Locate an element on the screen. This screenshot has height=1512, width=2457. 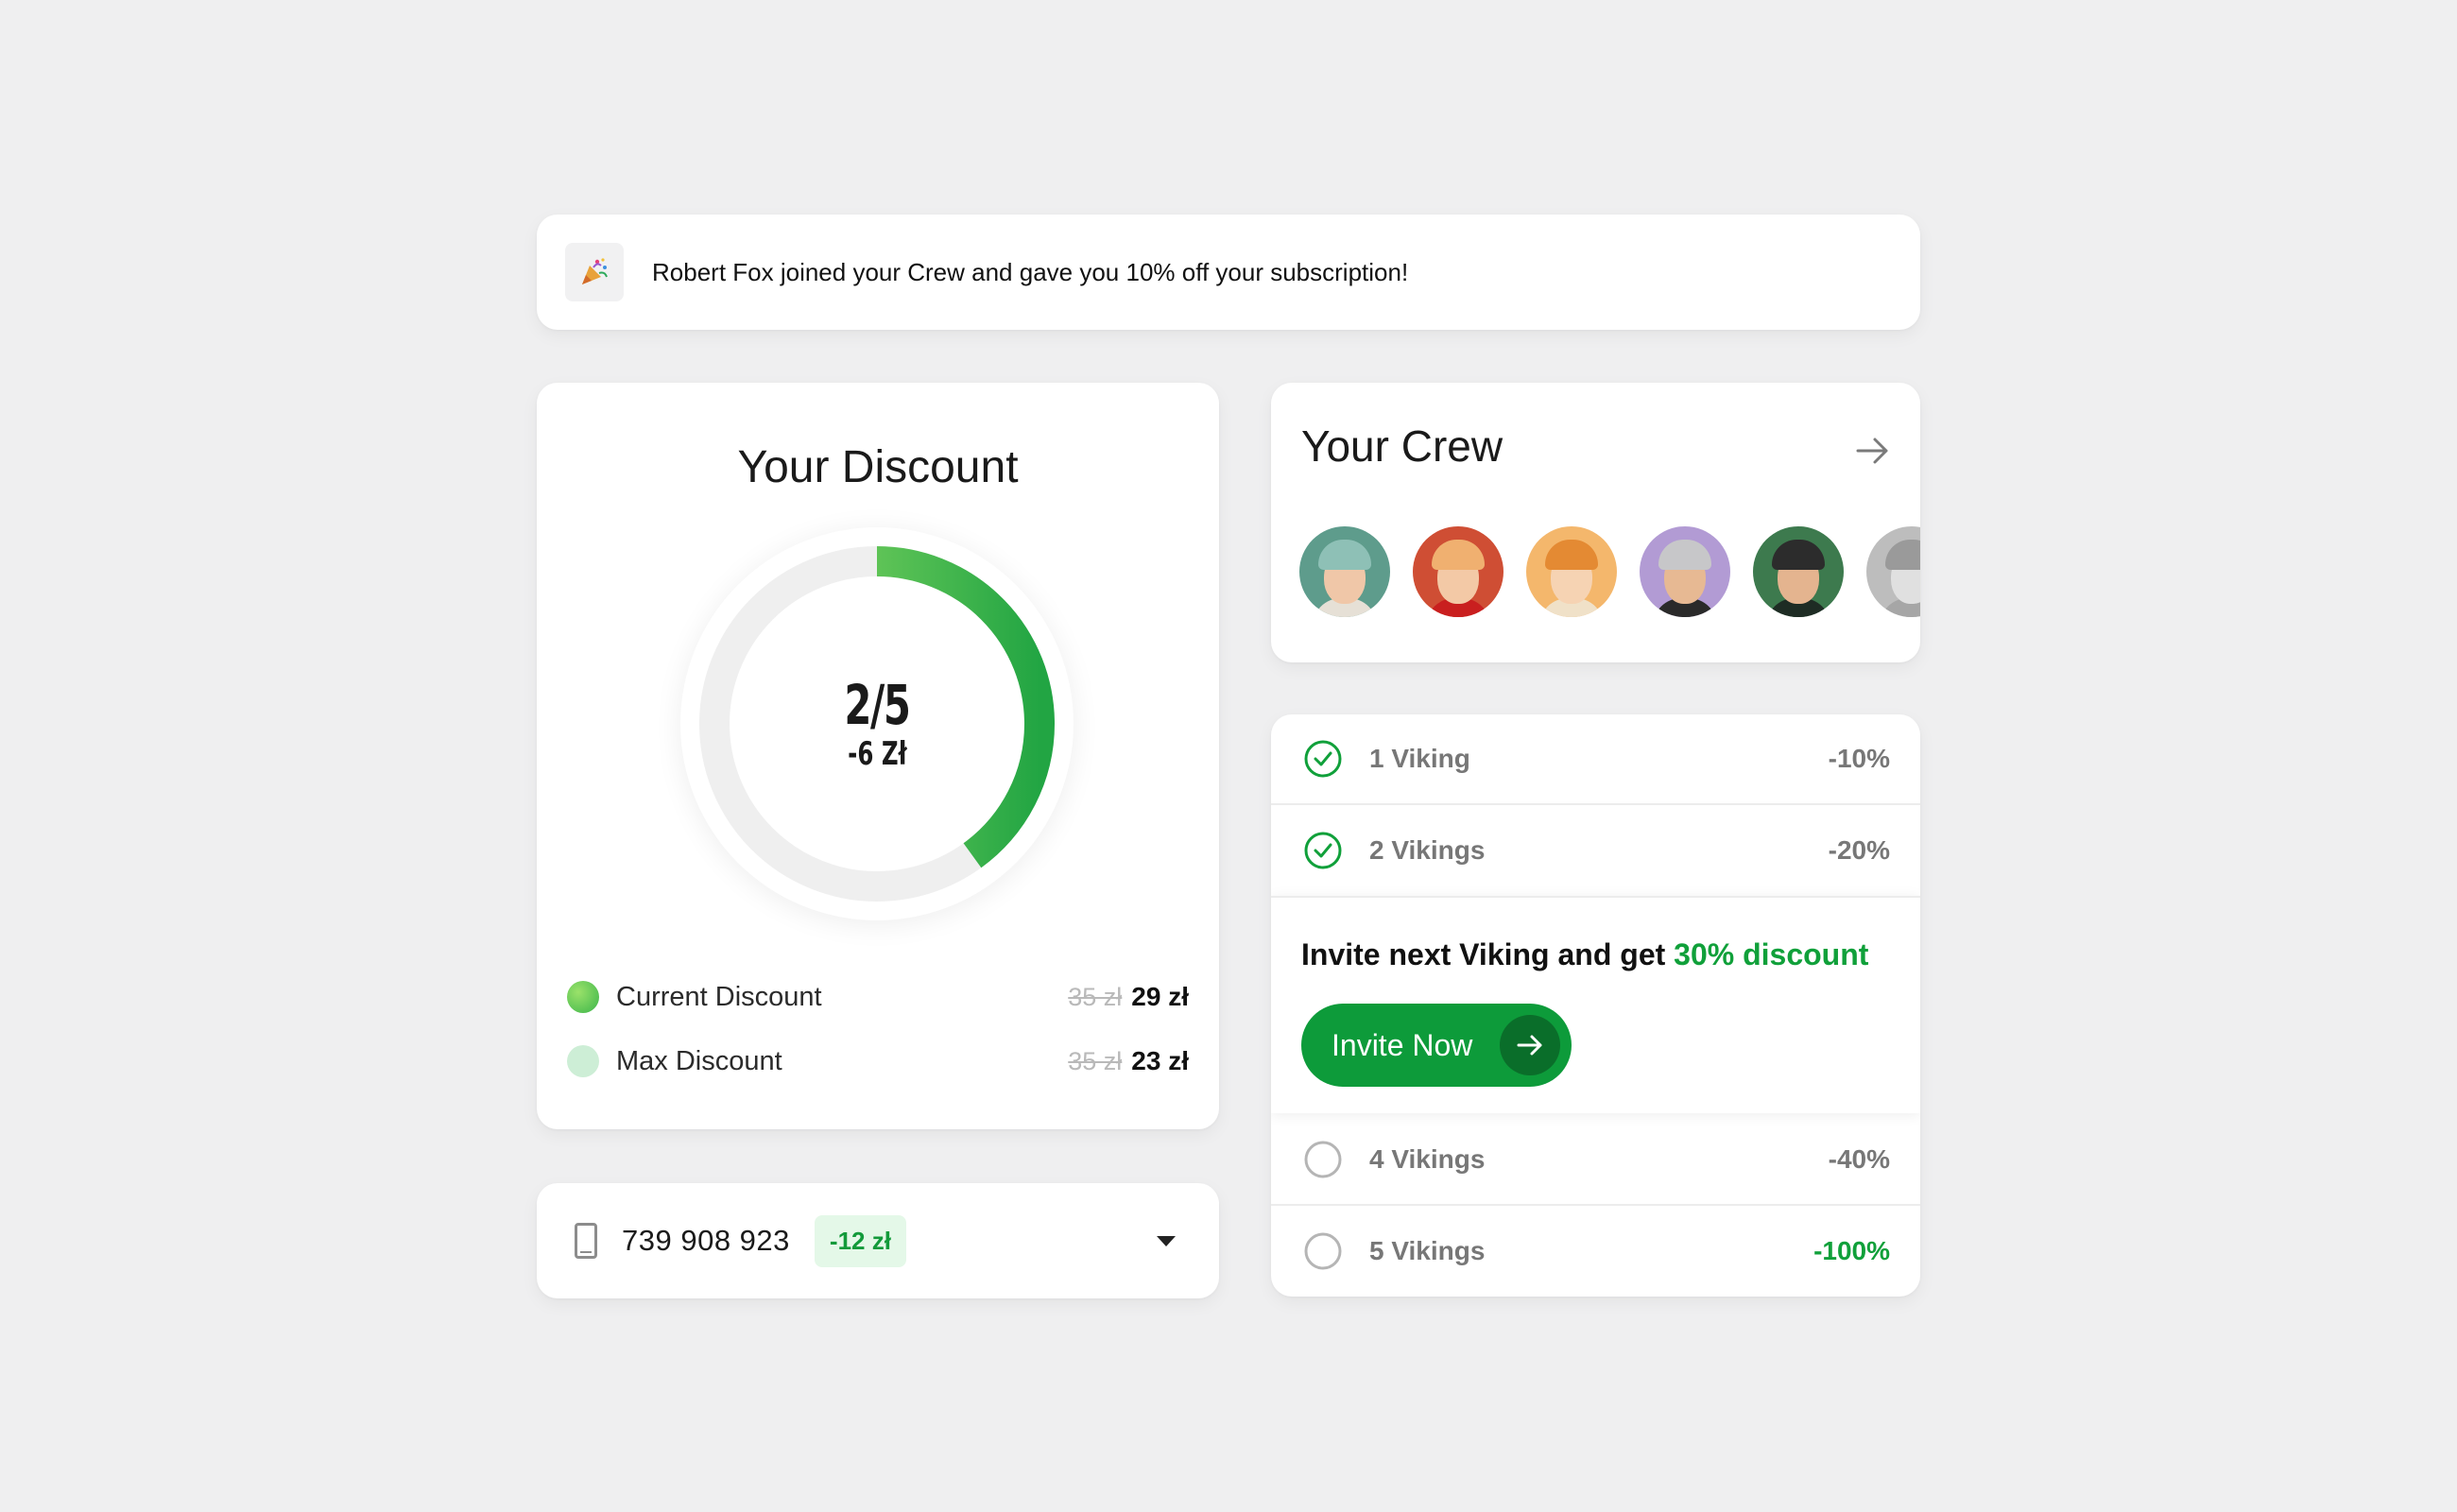
ring-center: 2/5 -6 Zł is located at coordinates (877, 723).